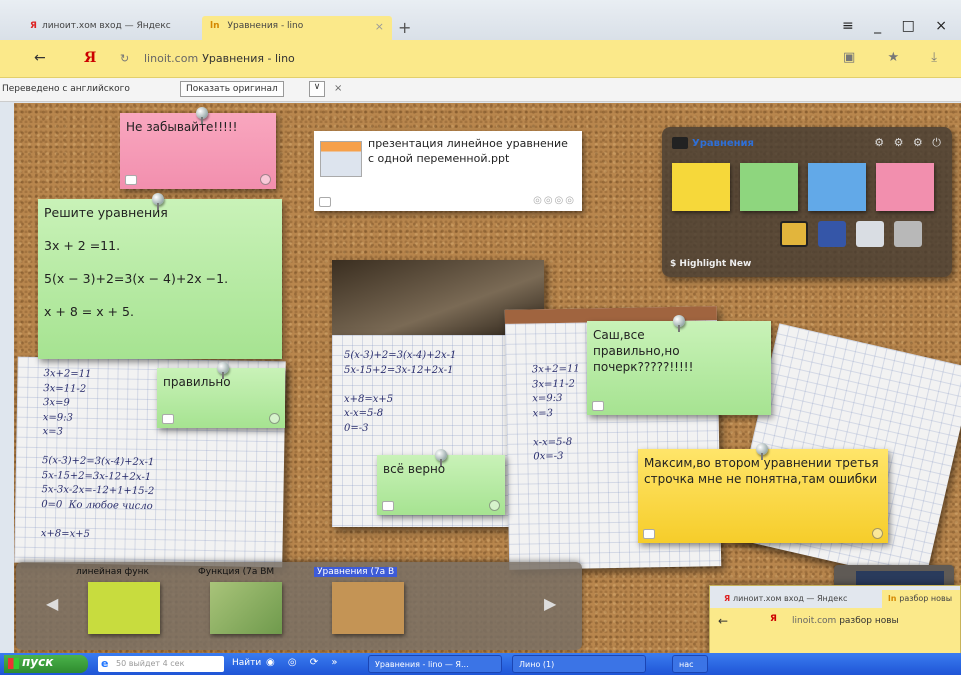 The height and width of the screenshot is (675, 961). Describe the element at coordinates (136, 278) in the screenshot. I see `task-equation-2: 5(х − 3)+2=3(х − 4)+2х −1.` at that location.